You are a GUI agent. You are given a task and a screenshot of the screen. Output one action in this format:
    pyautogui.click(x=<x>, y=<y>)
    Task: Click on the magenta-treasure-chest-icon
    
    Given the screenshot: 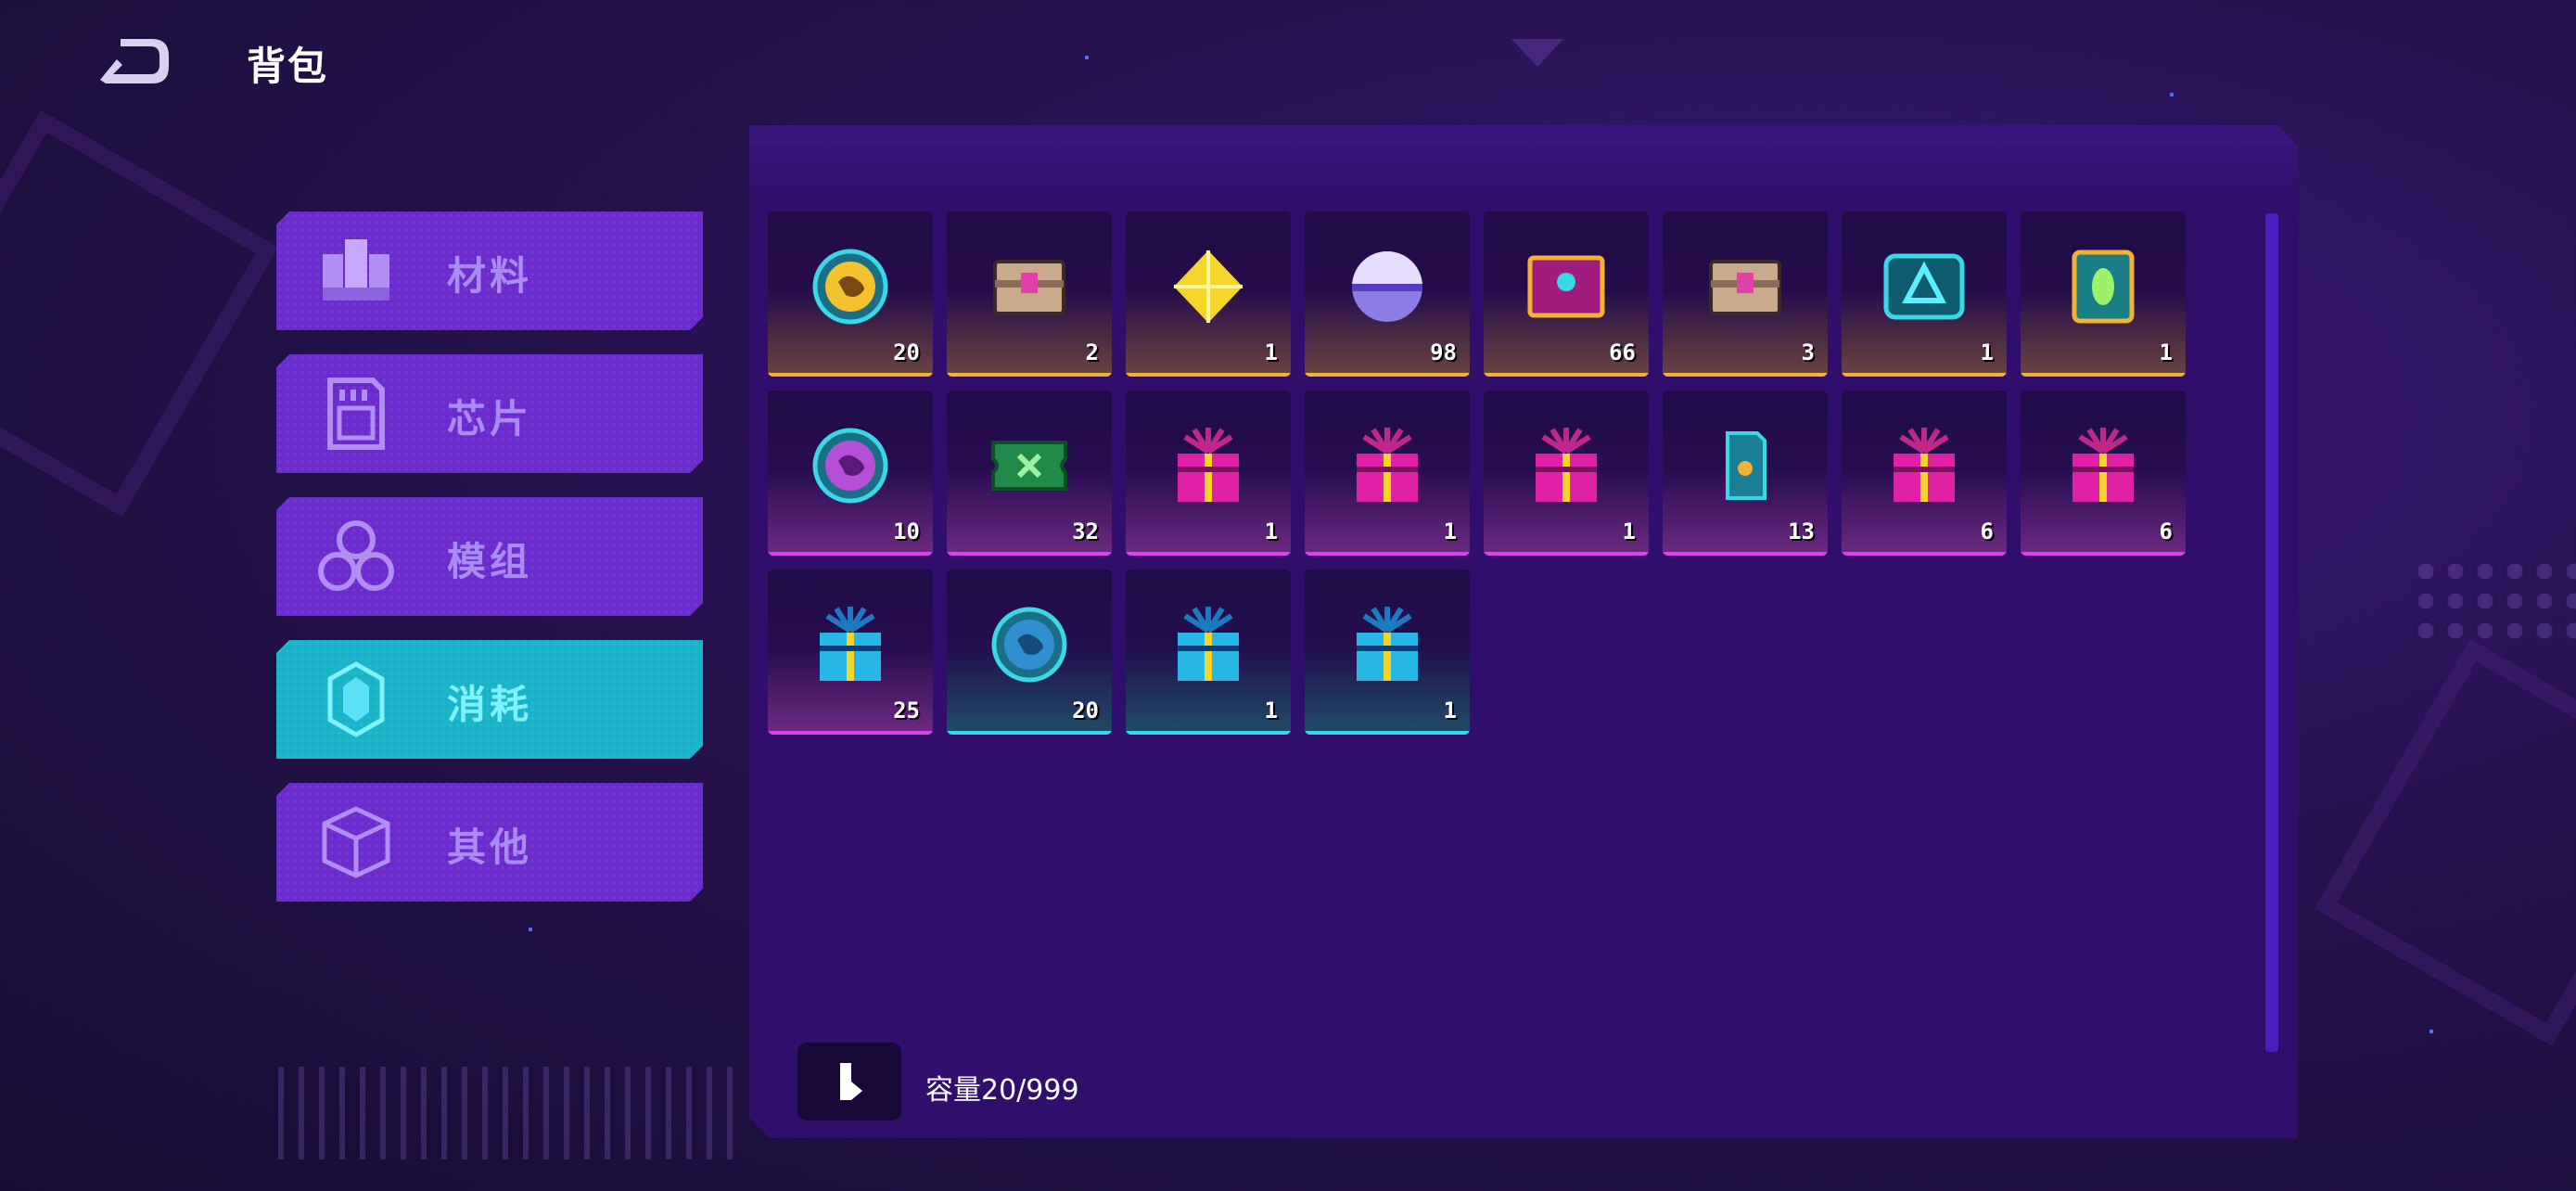 What is the action you would take?
    pyautogui.click(x=1566, y=286)
    